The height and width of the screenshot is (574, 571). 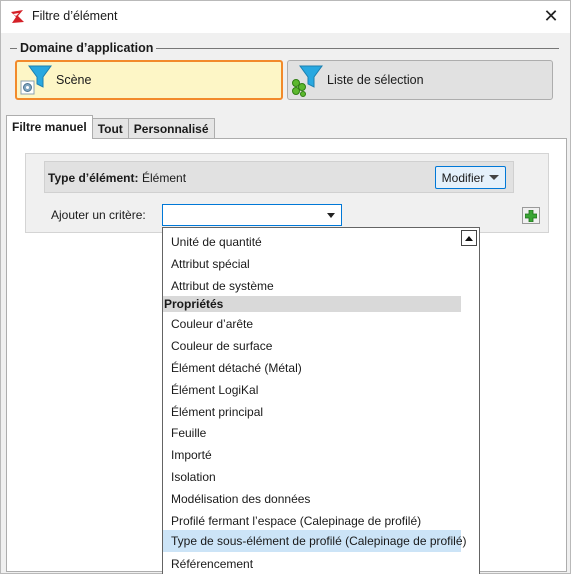 I want to click on list-item: Élément principal, so click(x=312, y=412).